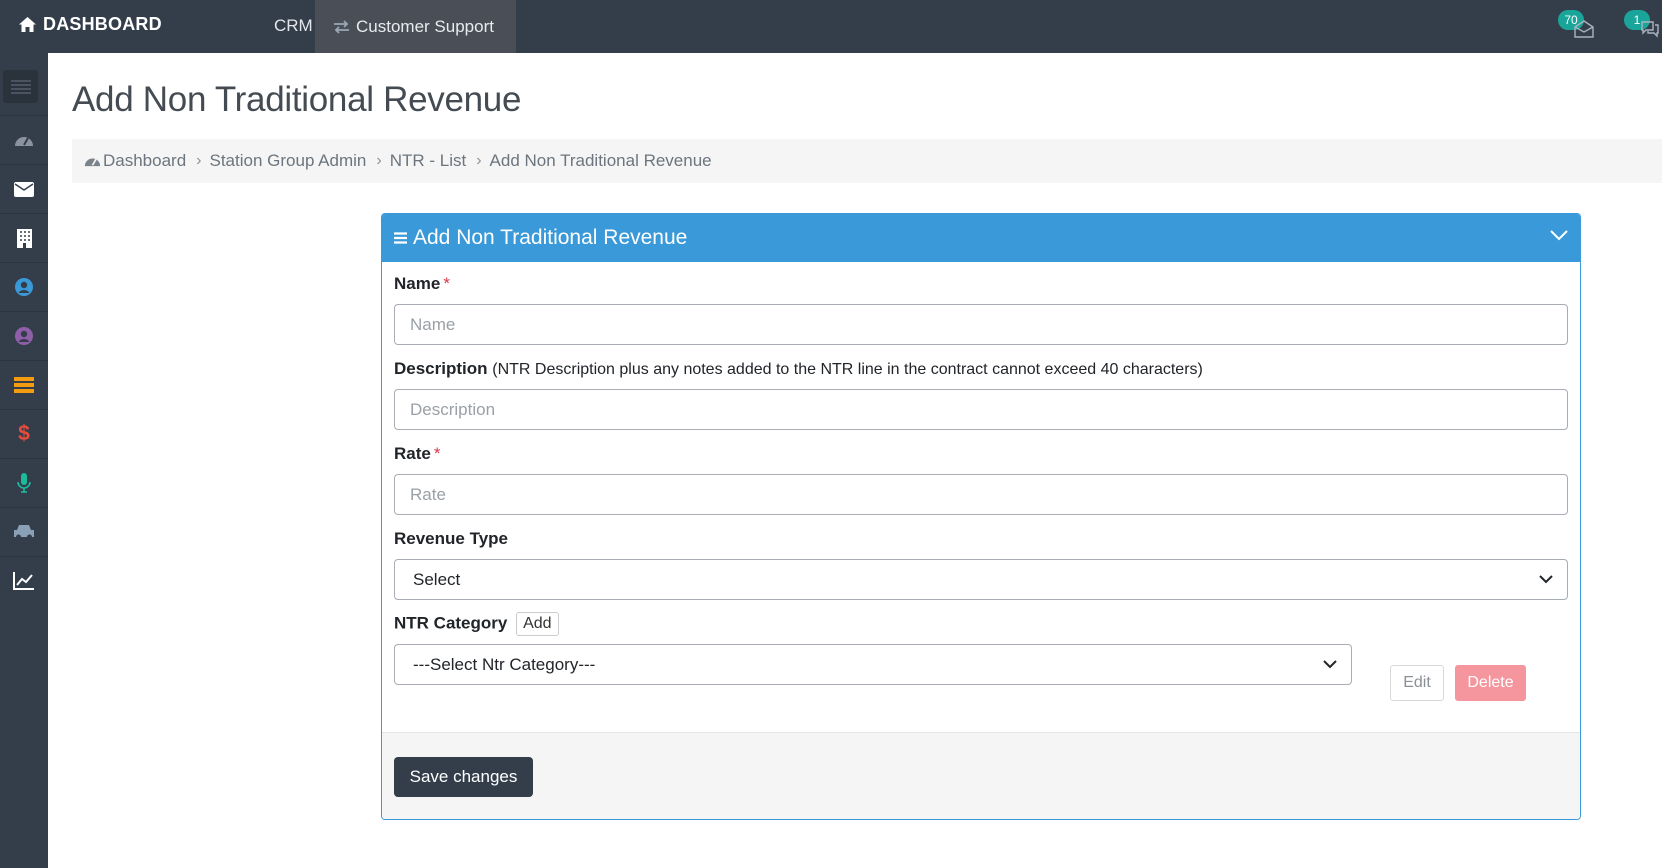 The width and height of the screenshot is (1662, 868). I want to click on server-icon, so click(24, 385).